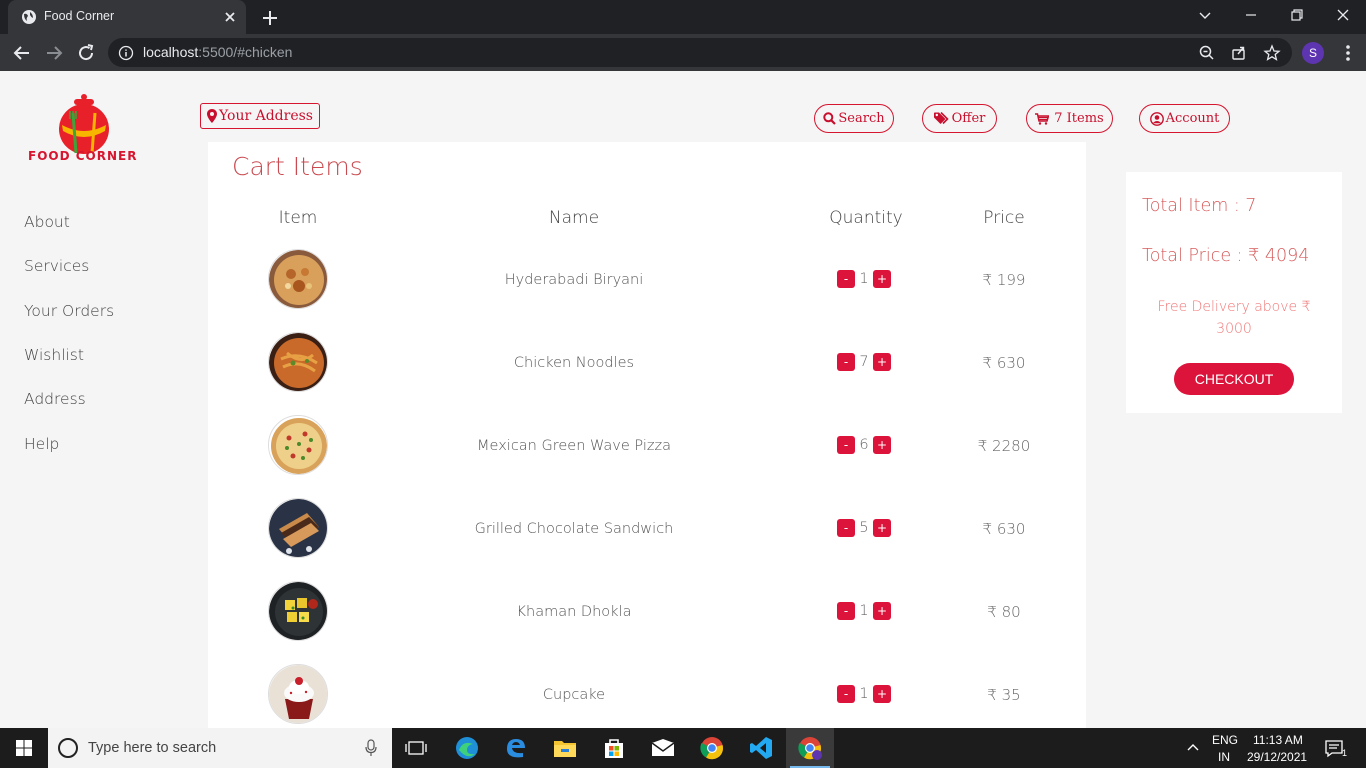 The image size is (1366, 768). Describe the element at coordinates (1225, 740) in the screenshot. I see `language-top: ENG` at that location.